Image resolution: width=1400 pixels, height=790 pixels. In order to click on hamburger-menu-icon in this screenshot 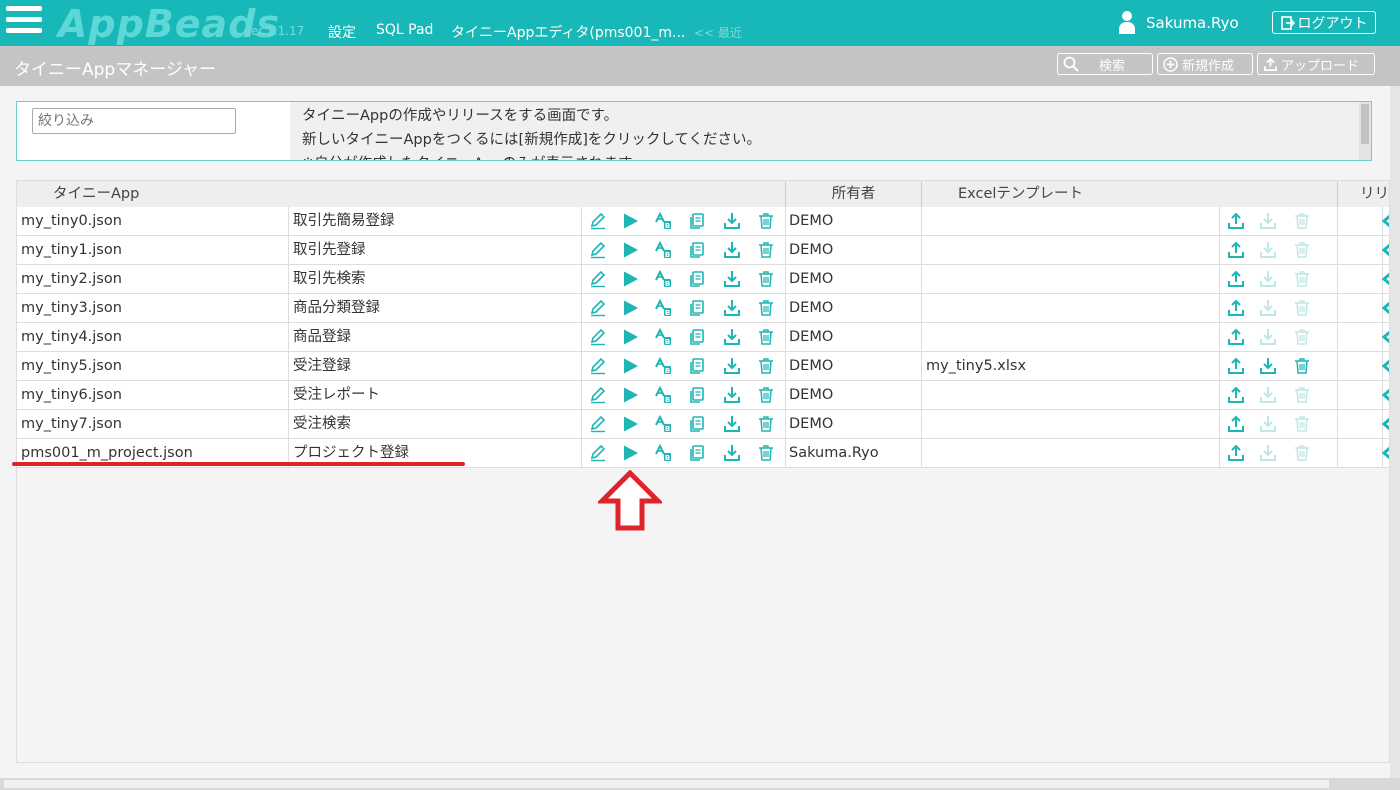, I will do `click(24, 22)`.